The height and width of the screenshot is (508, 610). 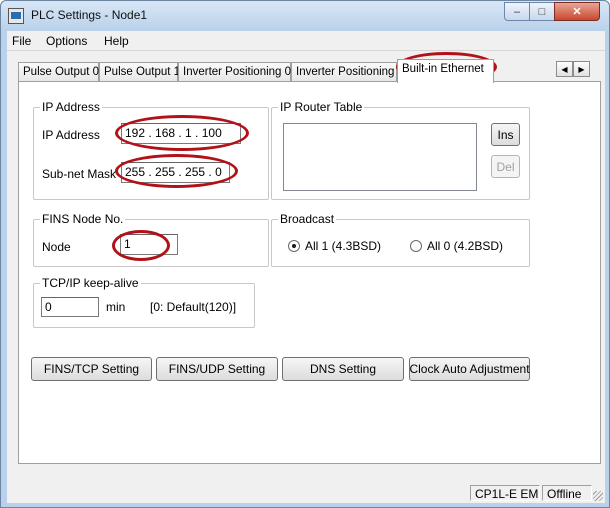 What do you see at coordinates (91, 369) in the screenshot?
I see `fins-tcp-setting-button: FINS/TCP Setting` at bounding box center [91, 369].